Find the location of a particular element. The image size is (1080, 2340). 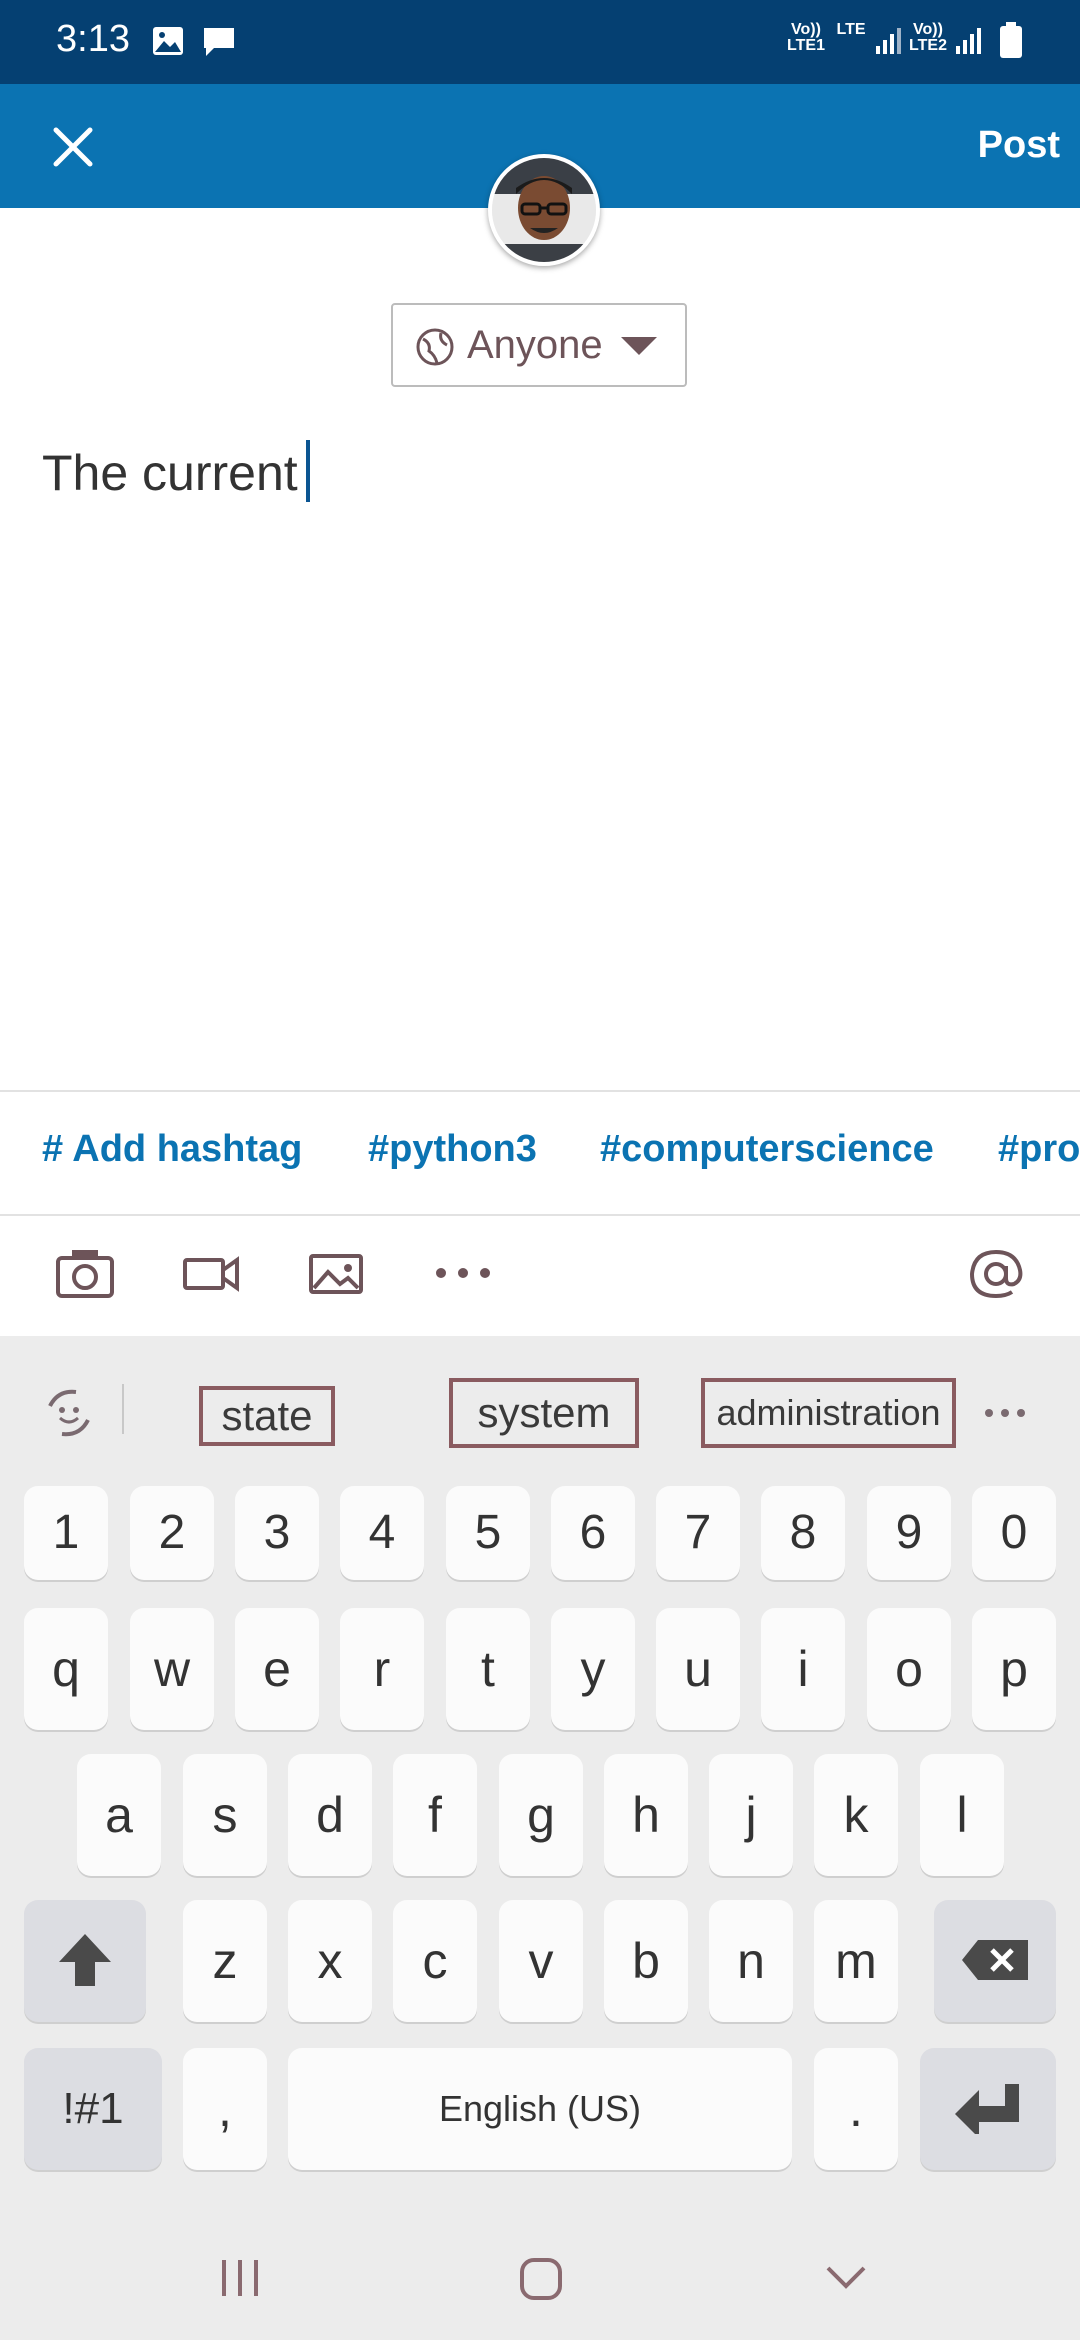

text-cursor is located at coordinates (307, 471).